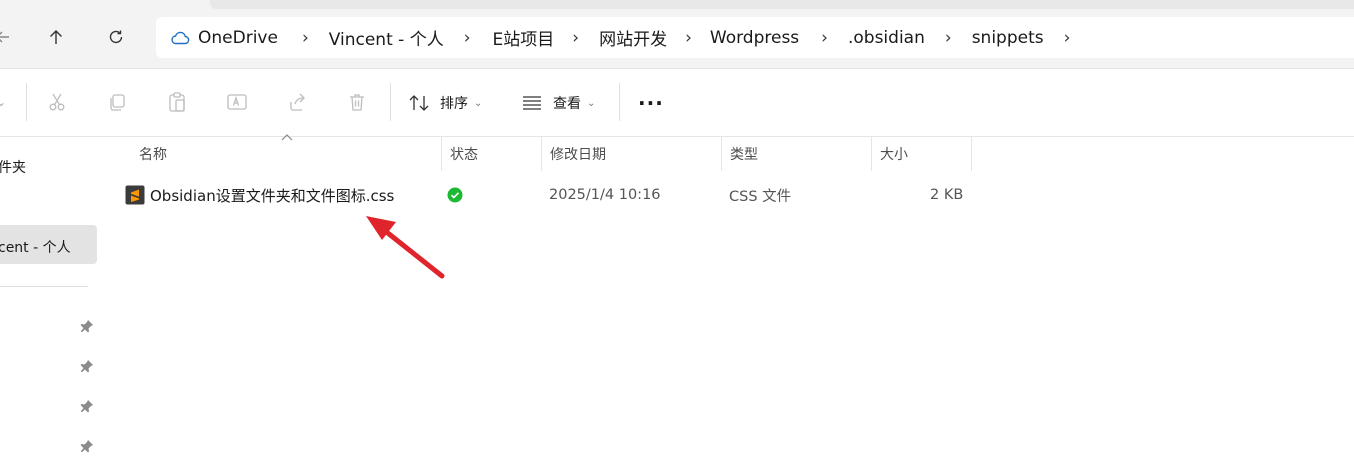  Describe the element at coordinates (971, 154) in the screenshot. I see `column-separator` at that location.